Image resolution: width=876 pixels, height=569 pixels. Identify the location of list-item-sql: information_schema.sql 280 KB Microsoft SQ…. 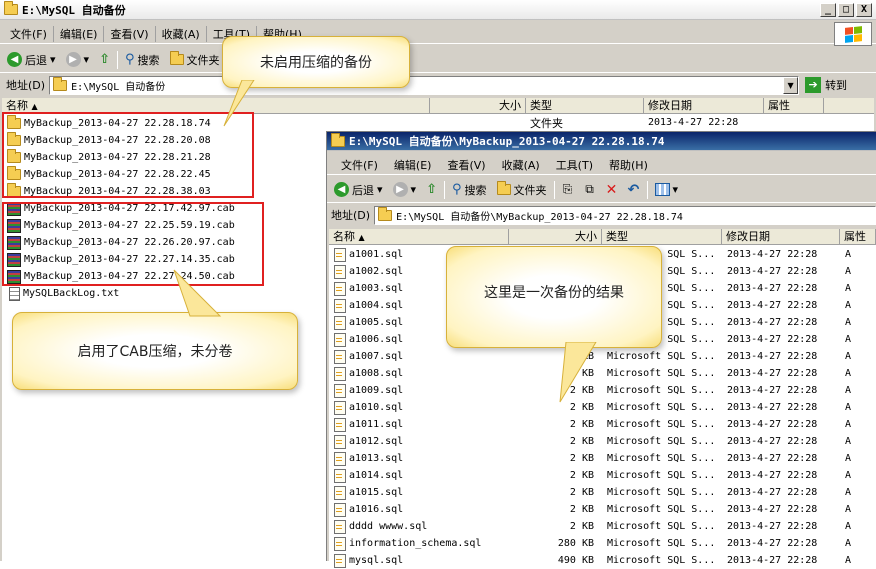
(602, 543).